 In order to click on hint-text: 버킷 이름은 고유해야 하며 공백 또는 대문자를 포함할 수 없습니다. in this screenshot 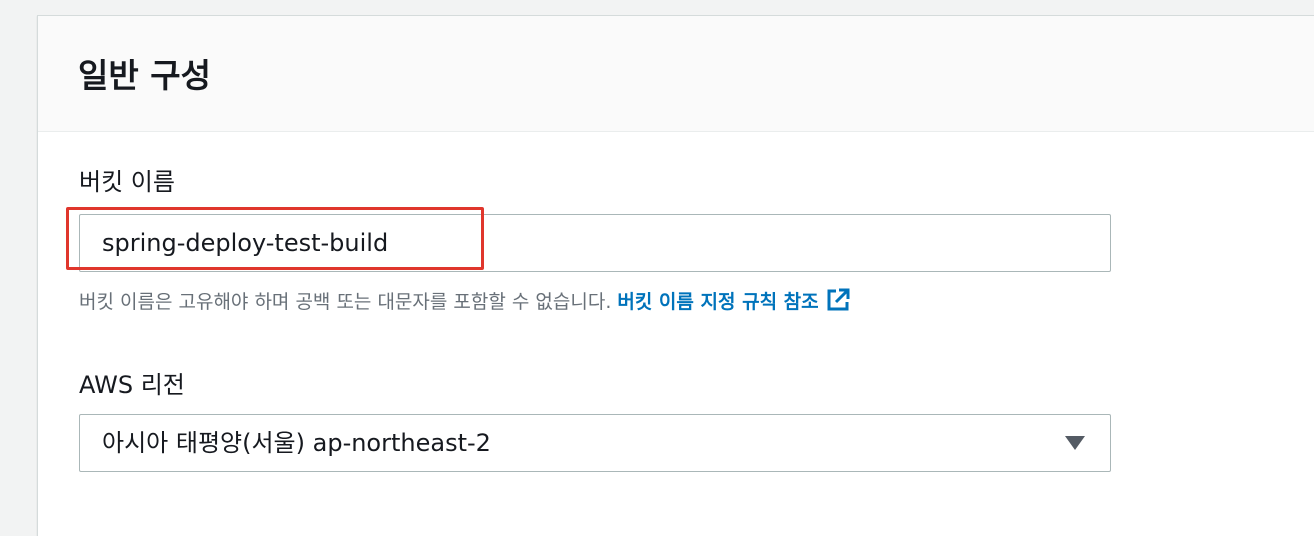, I will do `click(345, 302)`.